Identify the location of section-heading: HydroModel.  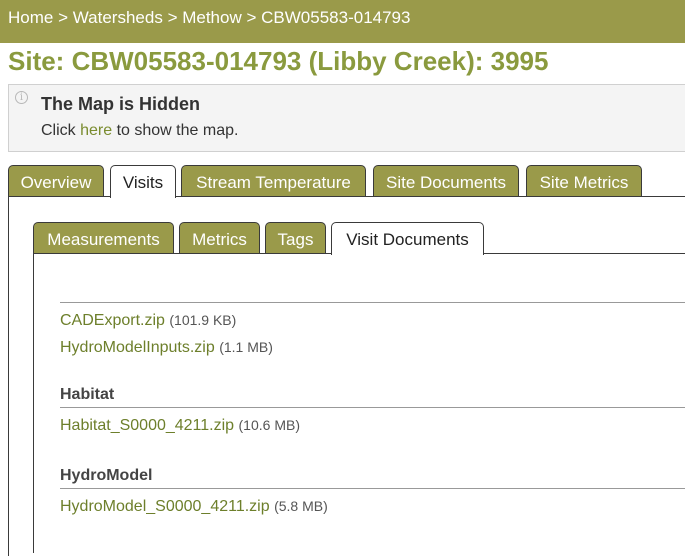
(106, 475).